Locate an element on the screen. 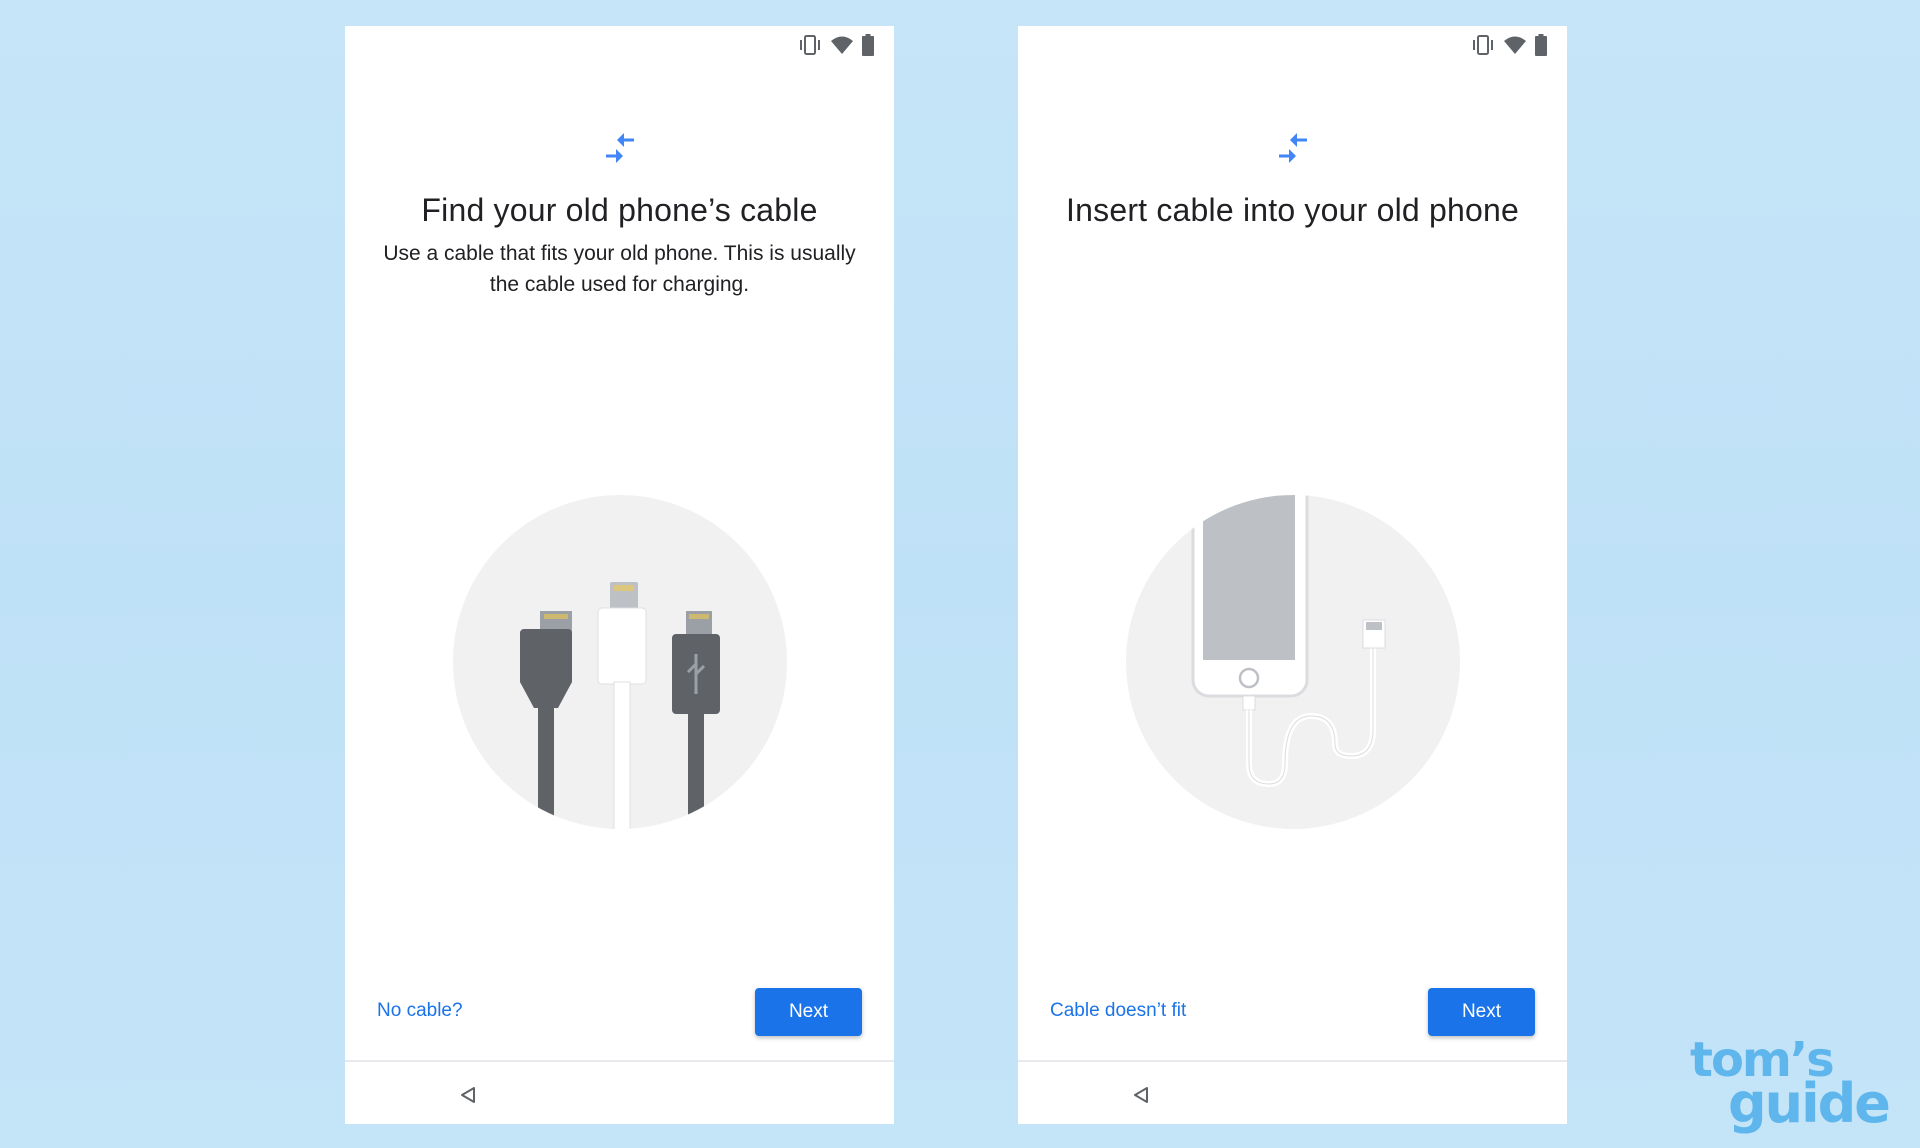 The height and width of the screenshot is (1148, 1920). no-cable-link: No cable? is located at coordinates (420, 1011).